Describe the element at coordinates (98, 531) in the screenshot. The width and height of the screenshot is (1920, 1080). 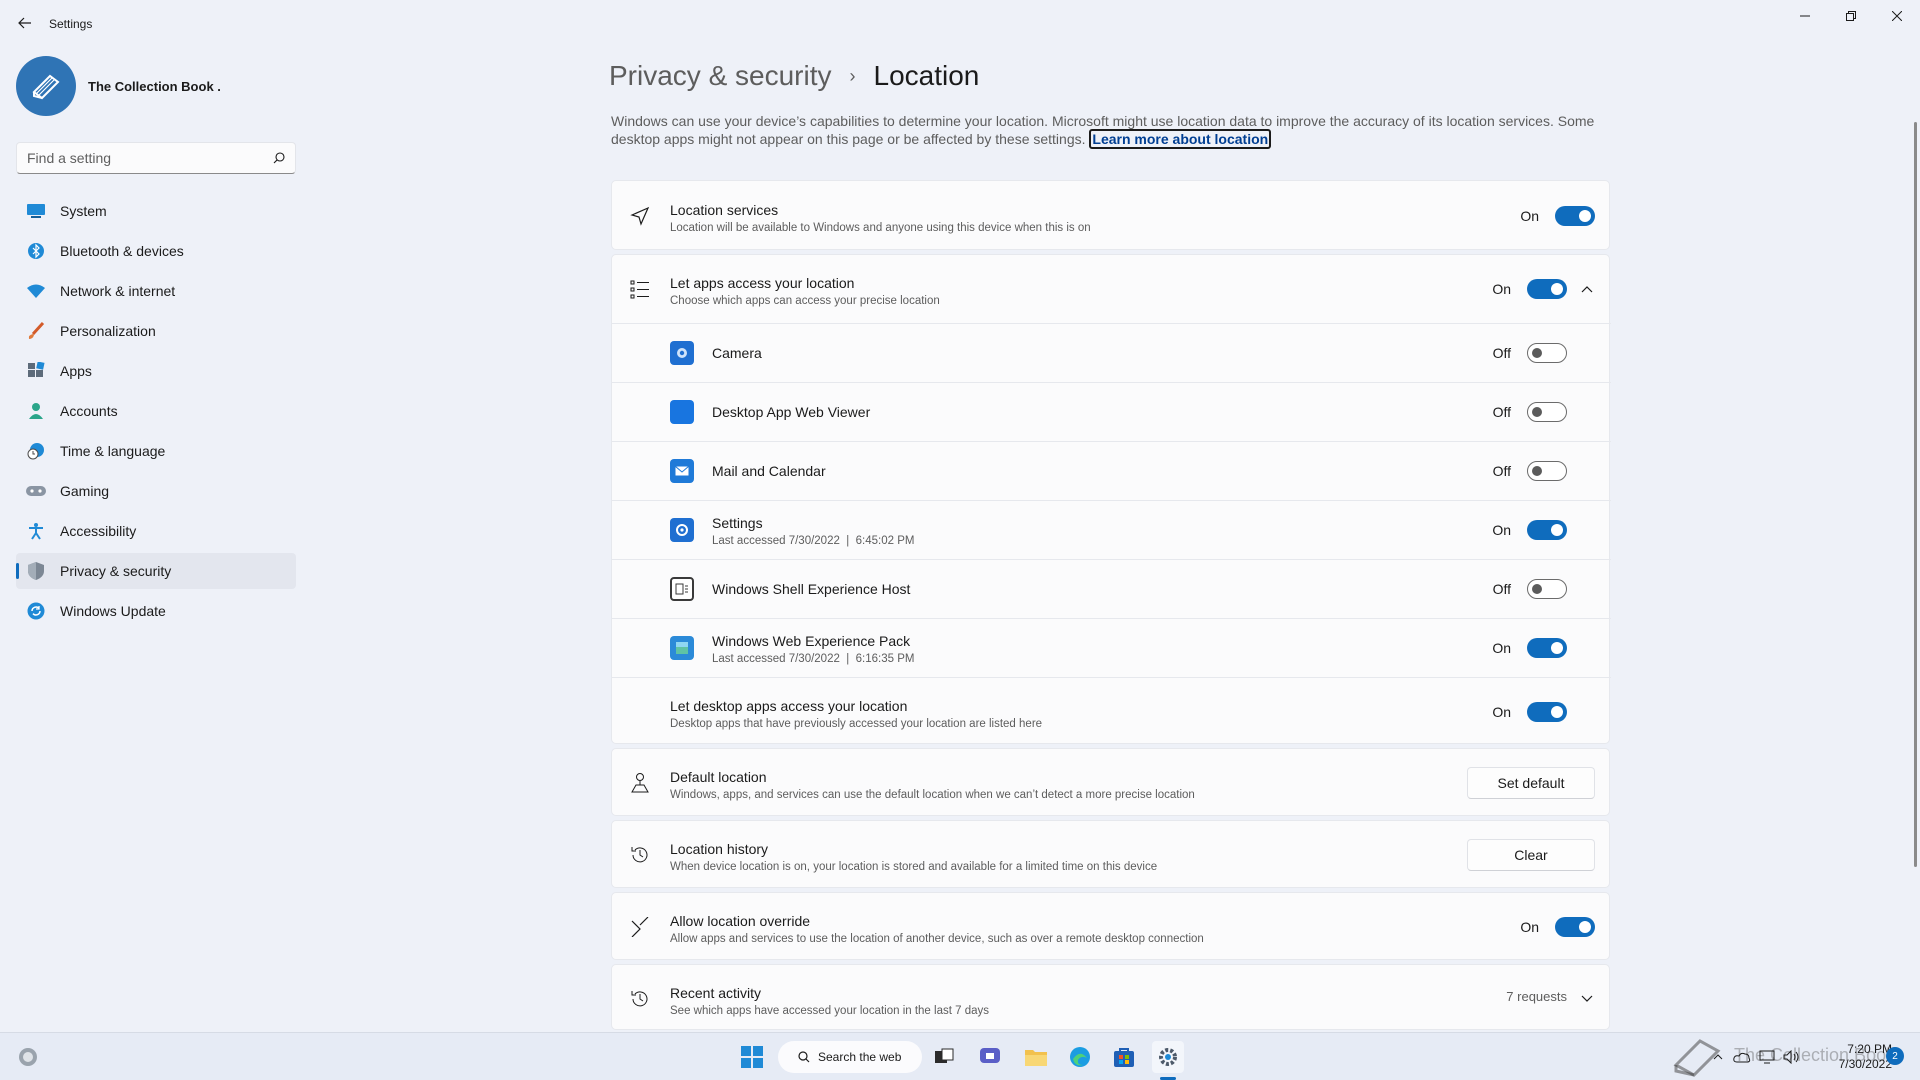
I see `sidebar-item-label: Accessibility` at that location.